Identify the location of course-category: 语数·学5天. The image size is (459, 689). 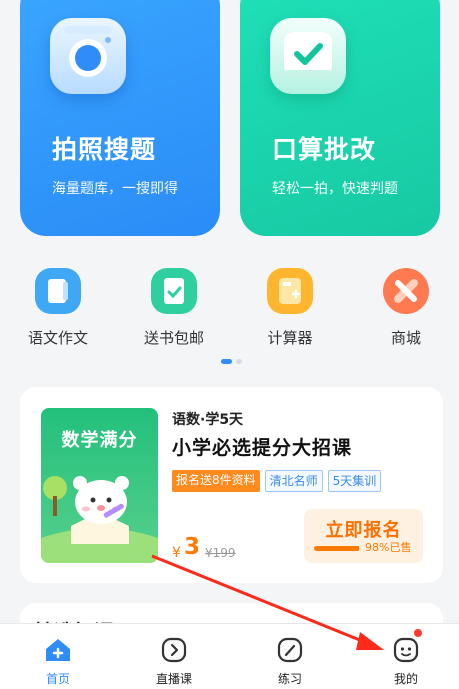
(208, 420).